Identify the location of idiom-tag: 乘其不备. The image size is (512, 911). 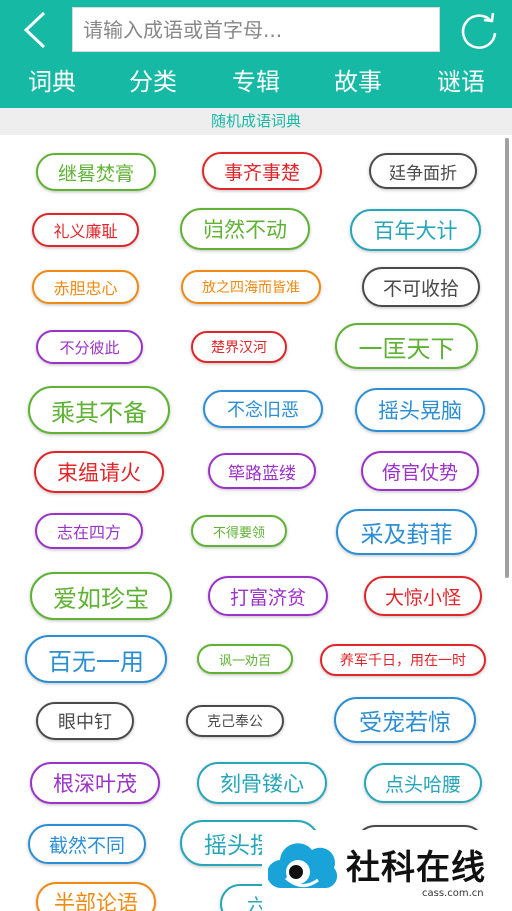
(99, 410).